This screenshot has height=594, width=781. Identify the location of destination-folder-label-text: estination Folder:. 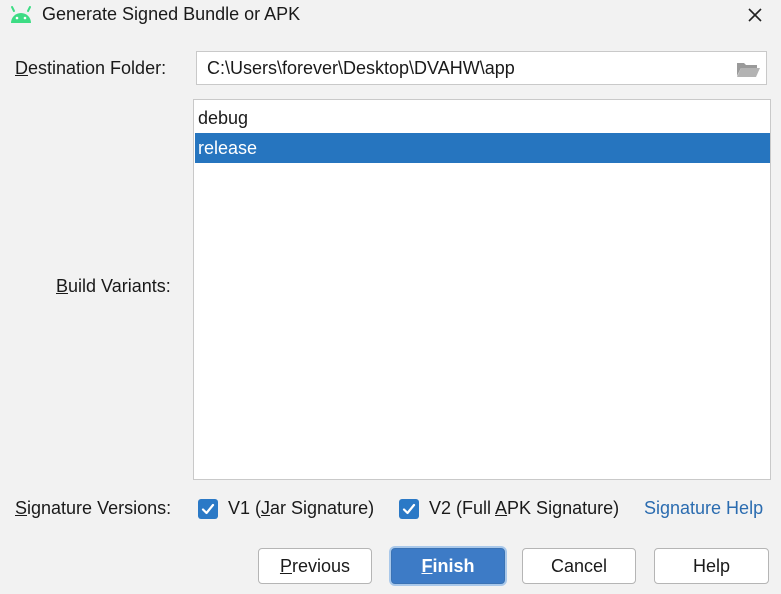
(97, 68).